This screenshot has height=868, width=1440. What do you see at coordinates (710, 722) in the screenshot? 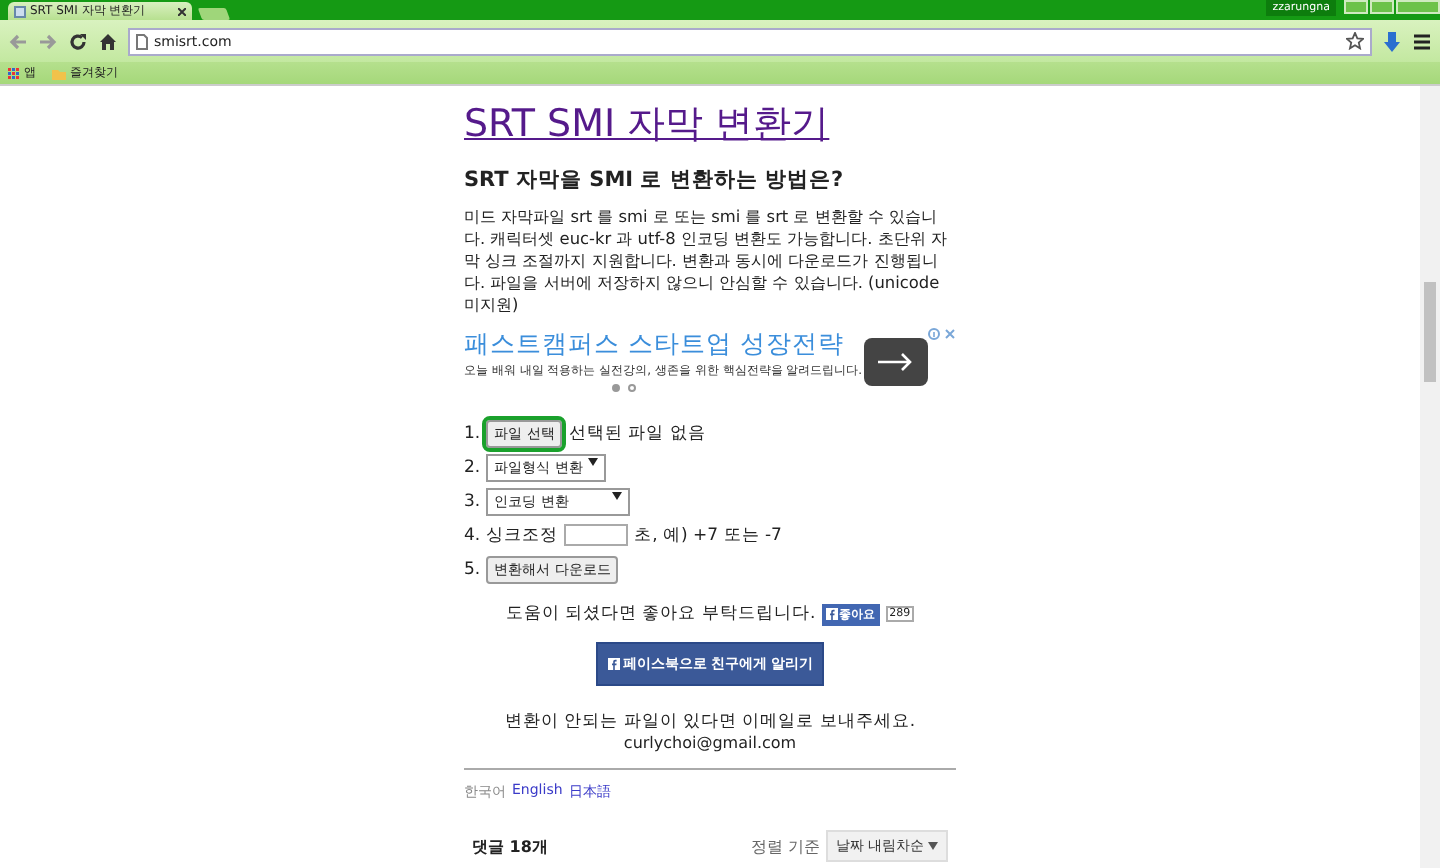
I see `contact-text: 변환이 안되는 파일이 있다면 이메일로 보내주세요.` at bounding box center [710, 722].